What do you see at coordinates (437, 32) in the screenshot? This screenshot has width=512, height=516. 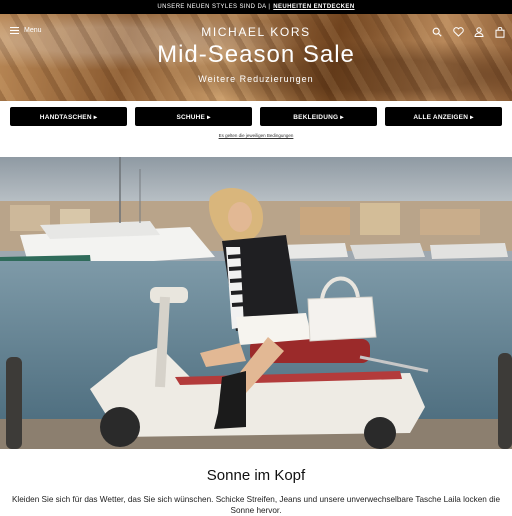 I see `search-icon` at bounding box center [437, 32].